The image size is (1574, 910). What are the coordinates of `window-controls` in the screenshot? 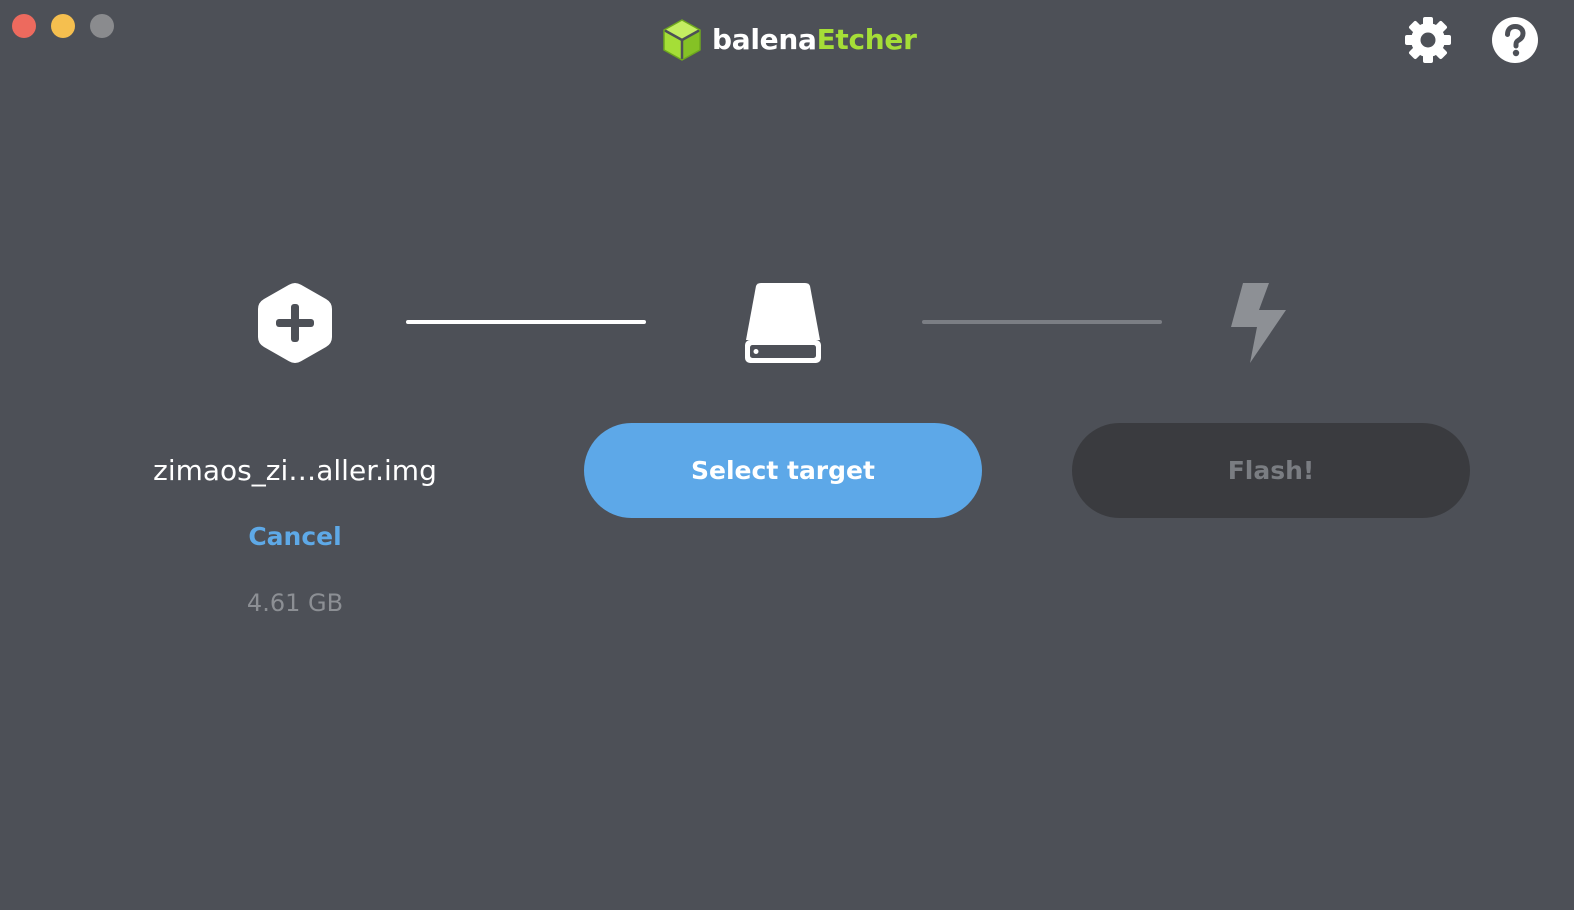 It's located at (63, 26).